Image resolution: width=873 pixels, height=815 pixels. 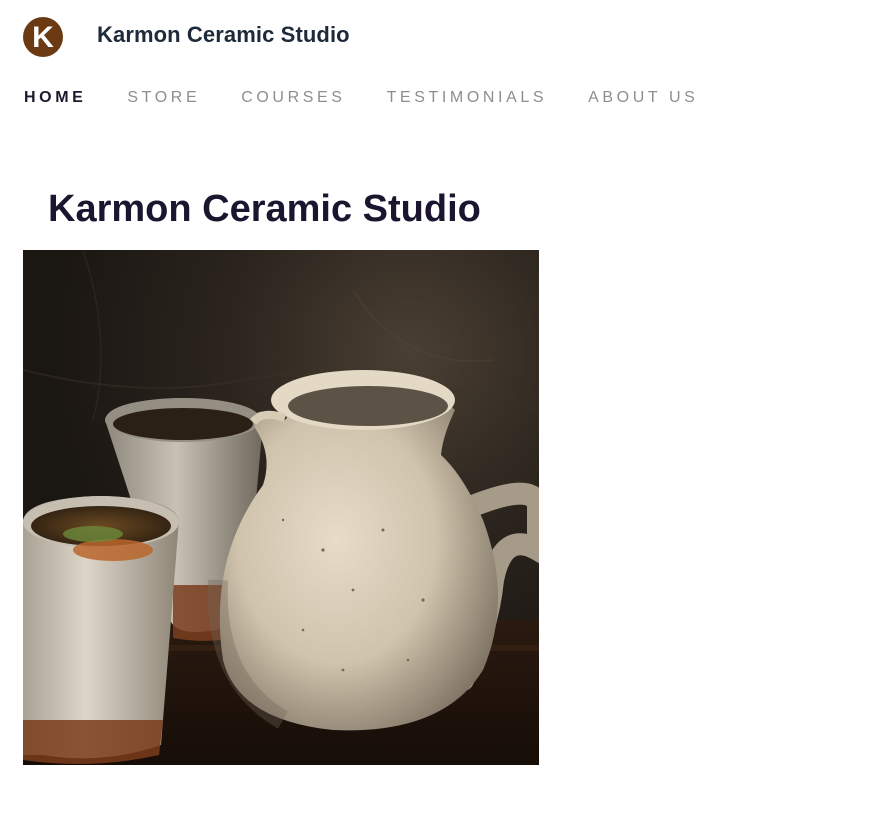 What do you see at coordinates (643, 98) in the screenshot?
I see `nav-item-about-us: ABOUT US` at bounding box center [643, 98].